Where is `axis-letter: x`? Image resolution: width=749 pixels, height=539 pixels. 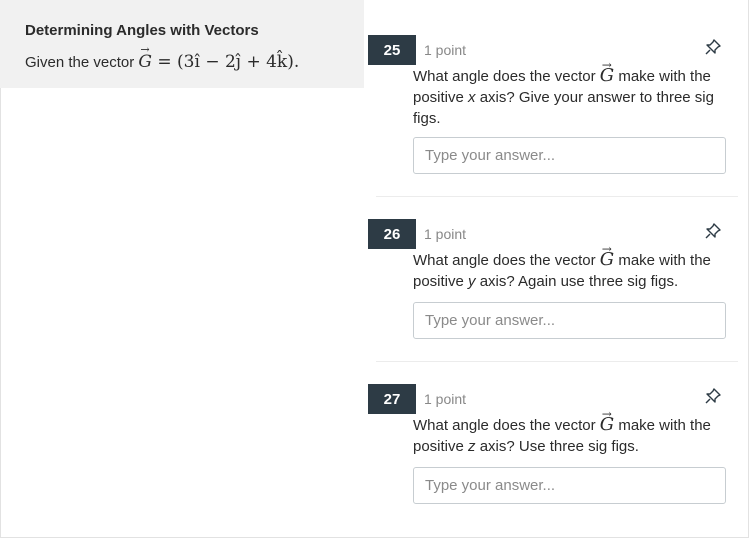
axis-letter: x is located at coordinates (472, 97).